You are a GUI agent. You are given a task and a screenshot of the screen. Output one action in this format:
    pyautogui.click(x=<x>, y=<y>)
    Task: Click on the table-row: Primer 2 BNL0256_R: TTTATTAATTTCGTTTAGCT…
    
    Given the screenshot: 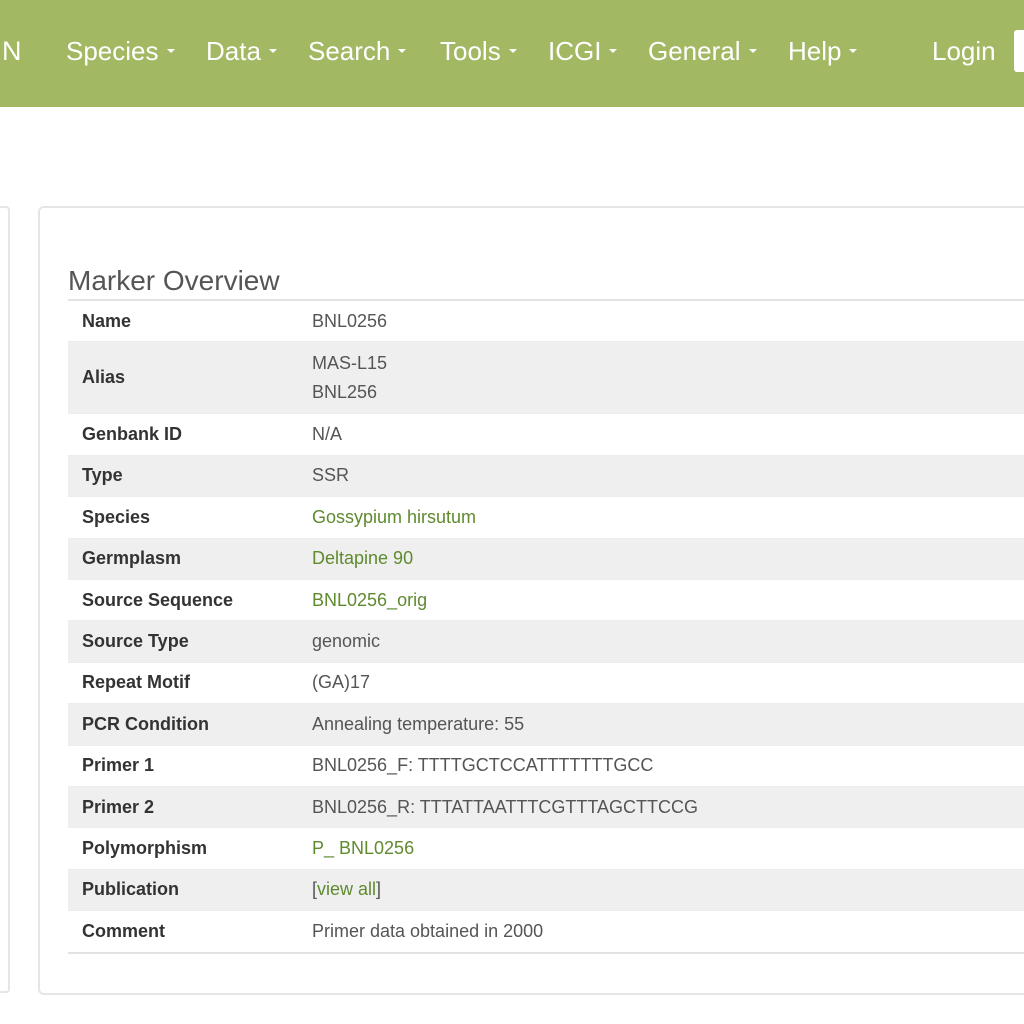 What is the action you would take?
    pyautogui.click(x=546, y=807)
    